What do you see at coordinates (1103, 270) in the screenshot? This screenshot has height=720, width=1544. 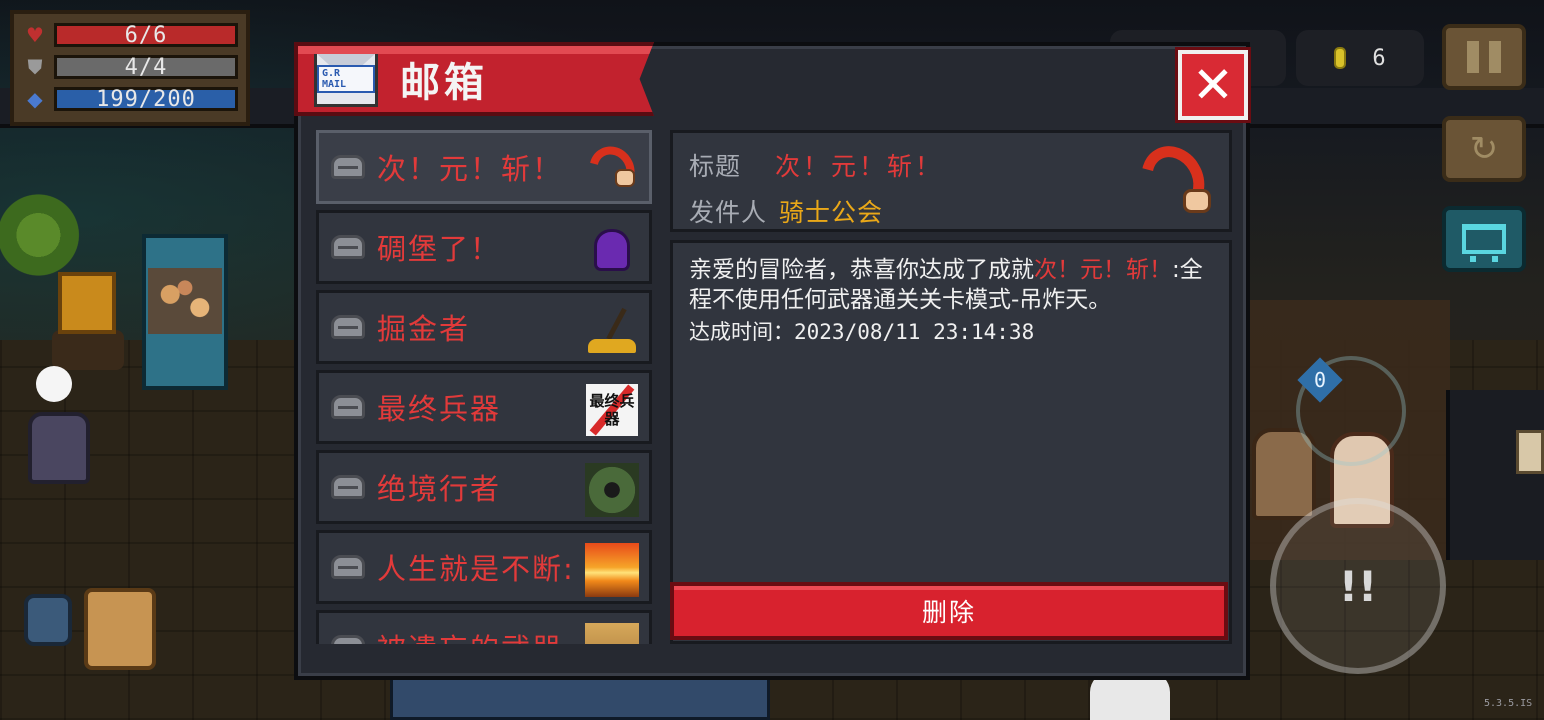 I see `body-achievement: 次！元！斩！` at bounding box center [1103, 270].